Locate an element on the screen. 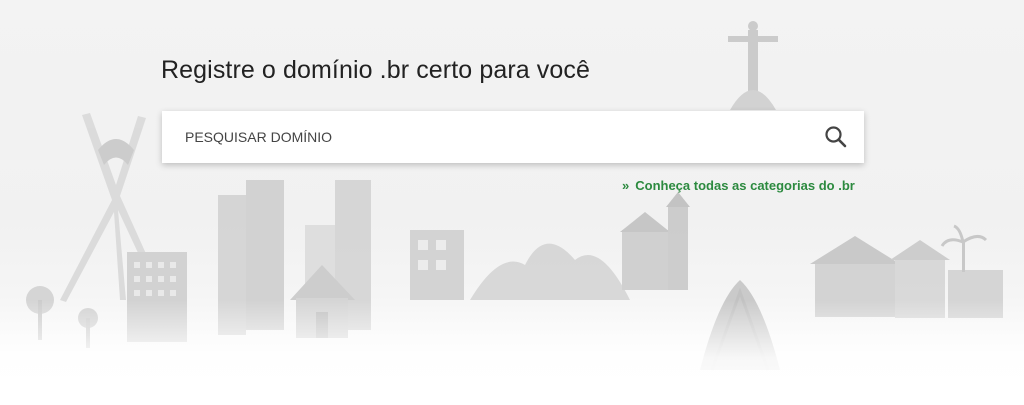 The image size is (1024, 405). domain-search-bar is located at coordinates (513, 137).